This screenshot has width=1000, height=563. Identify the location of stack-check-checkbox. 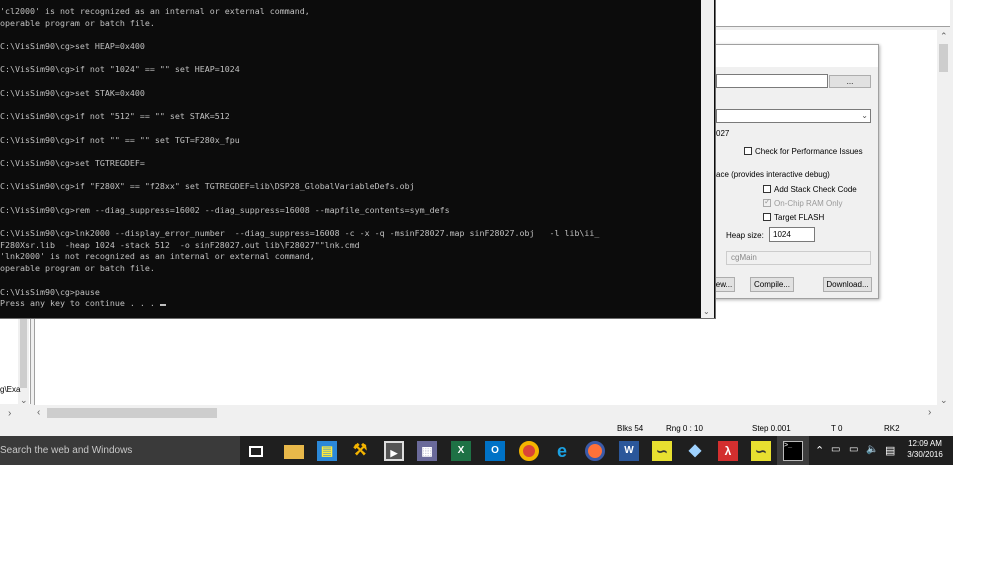
(767, 189).